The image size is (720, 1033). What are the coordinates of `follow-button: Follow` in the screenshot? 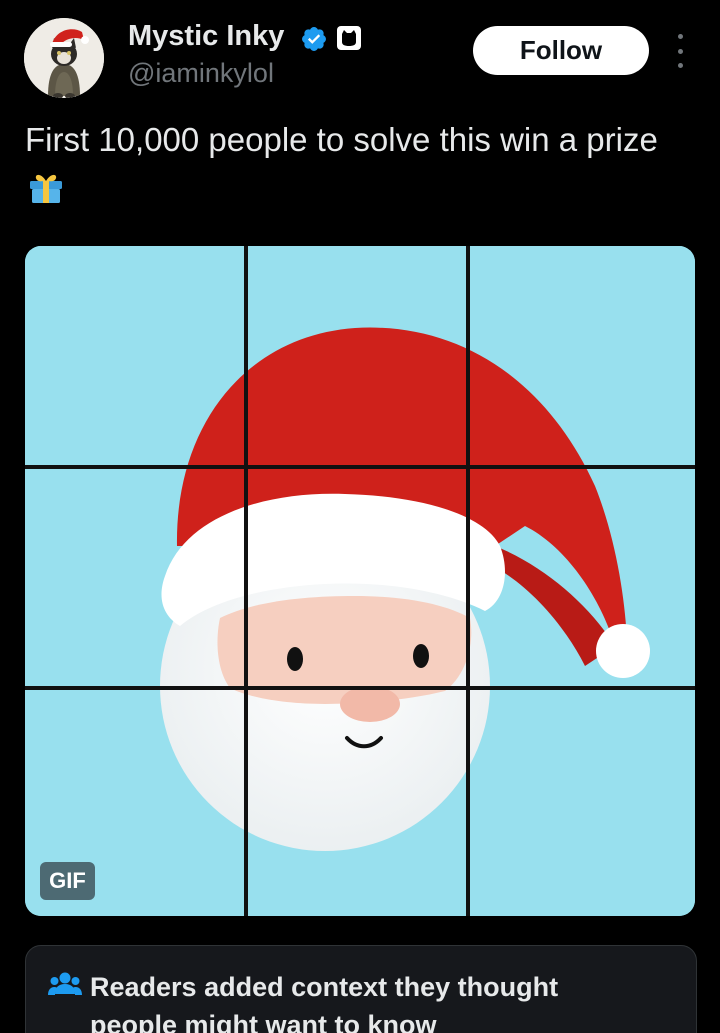 It's located at (561, 50).